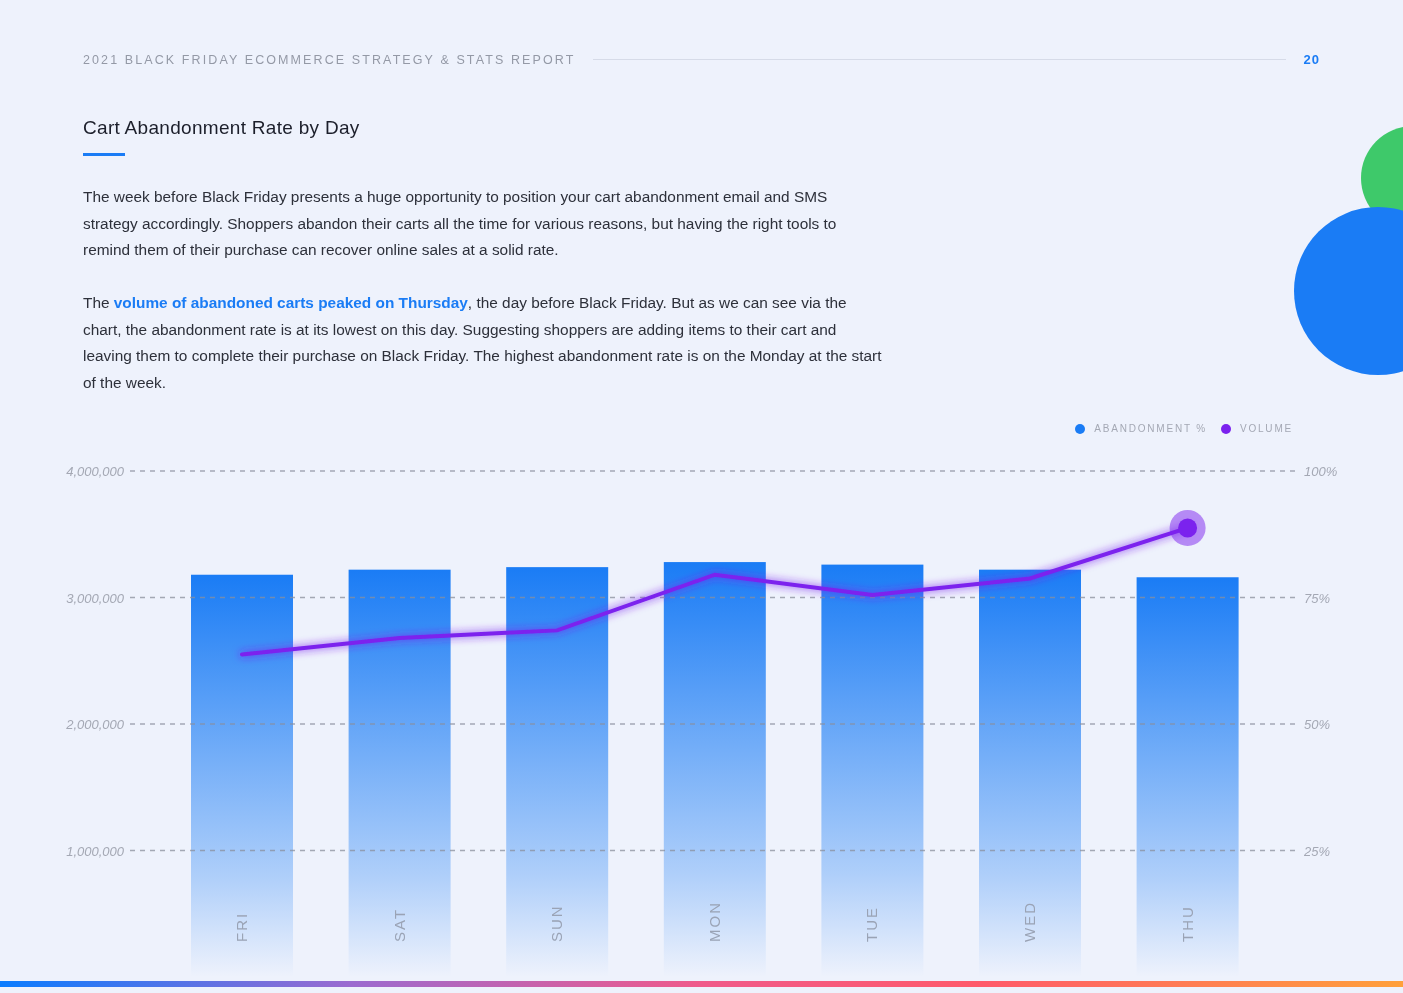  What do you see at coordinates (399, 925) in the screenshot?
I see `day-label: SAT` at bounding box center [399, 925].